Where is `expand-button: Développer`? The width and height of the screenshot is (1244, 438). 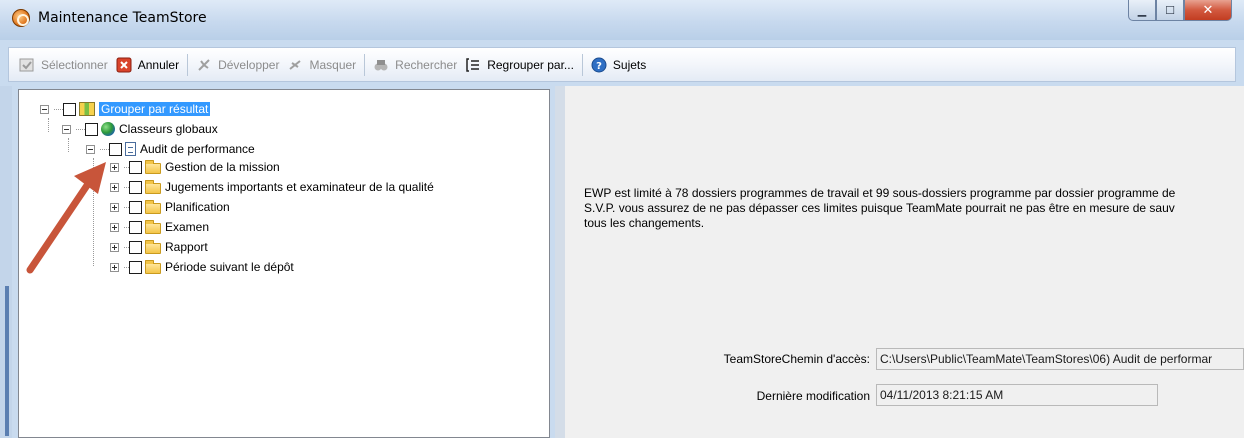 expand-button: Développer is located at coordinates (237, 65).